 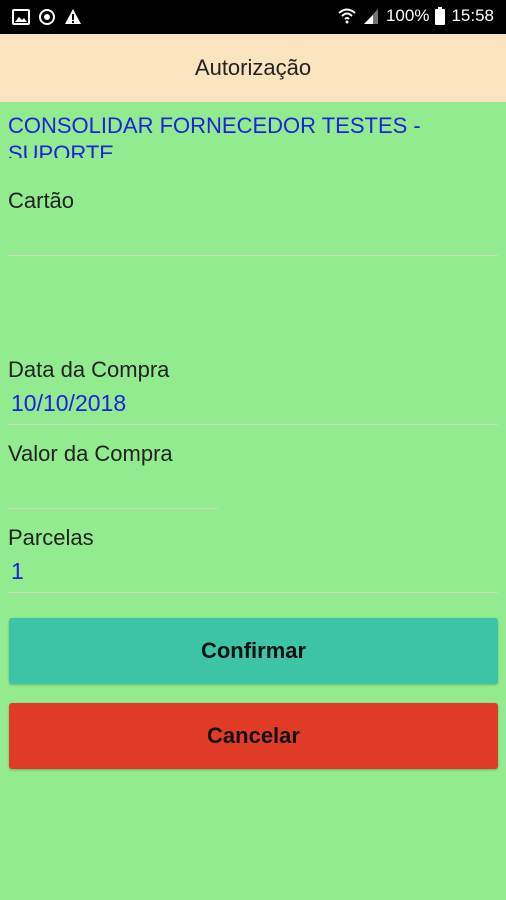 I want to click on confirm-button: Confirmar, so click(x=253, y=651).